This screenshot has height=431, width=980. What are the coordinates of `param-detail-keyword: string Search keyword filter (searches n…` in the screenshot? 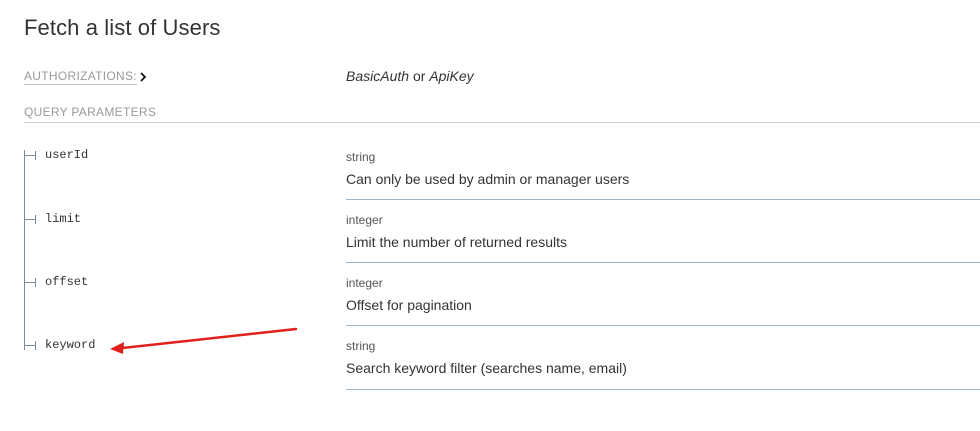 It's located at (663, 364).